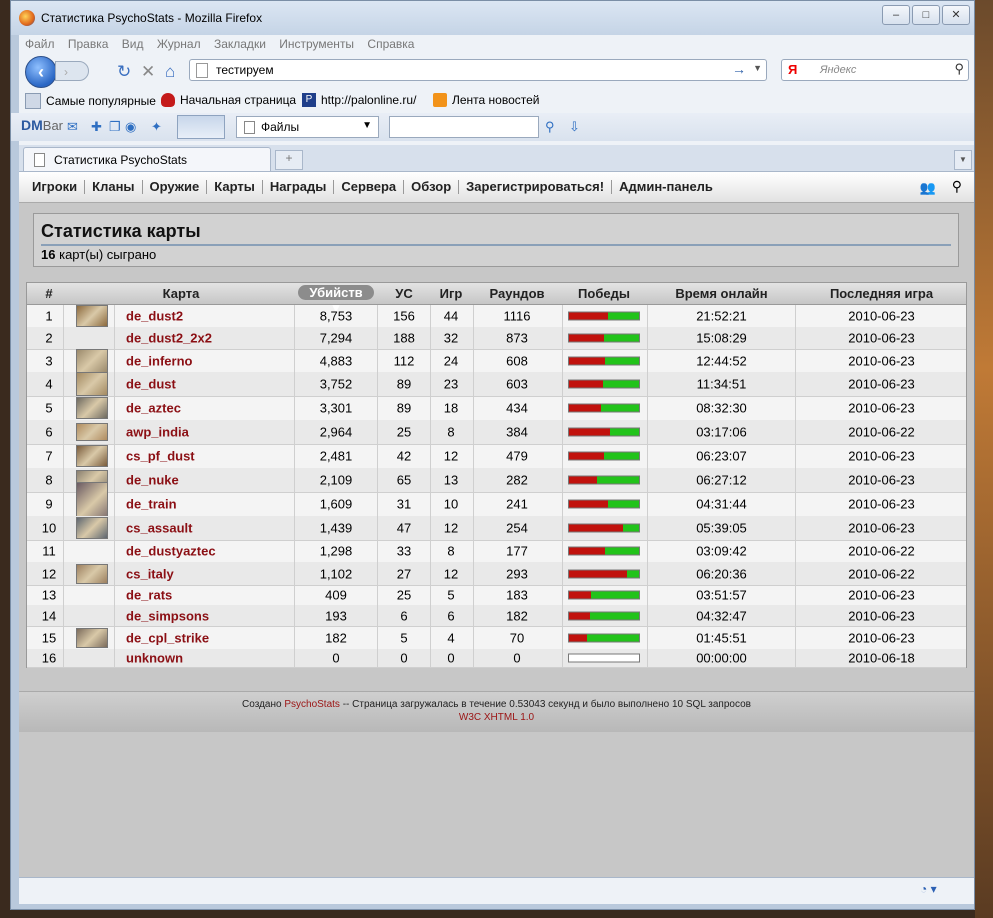 This screenshot has width=993, height=918. Describe the element at coordinates (604, 293) in the screenshot. I see `col-wins: Победы` at that location.